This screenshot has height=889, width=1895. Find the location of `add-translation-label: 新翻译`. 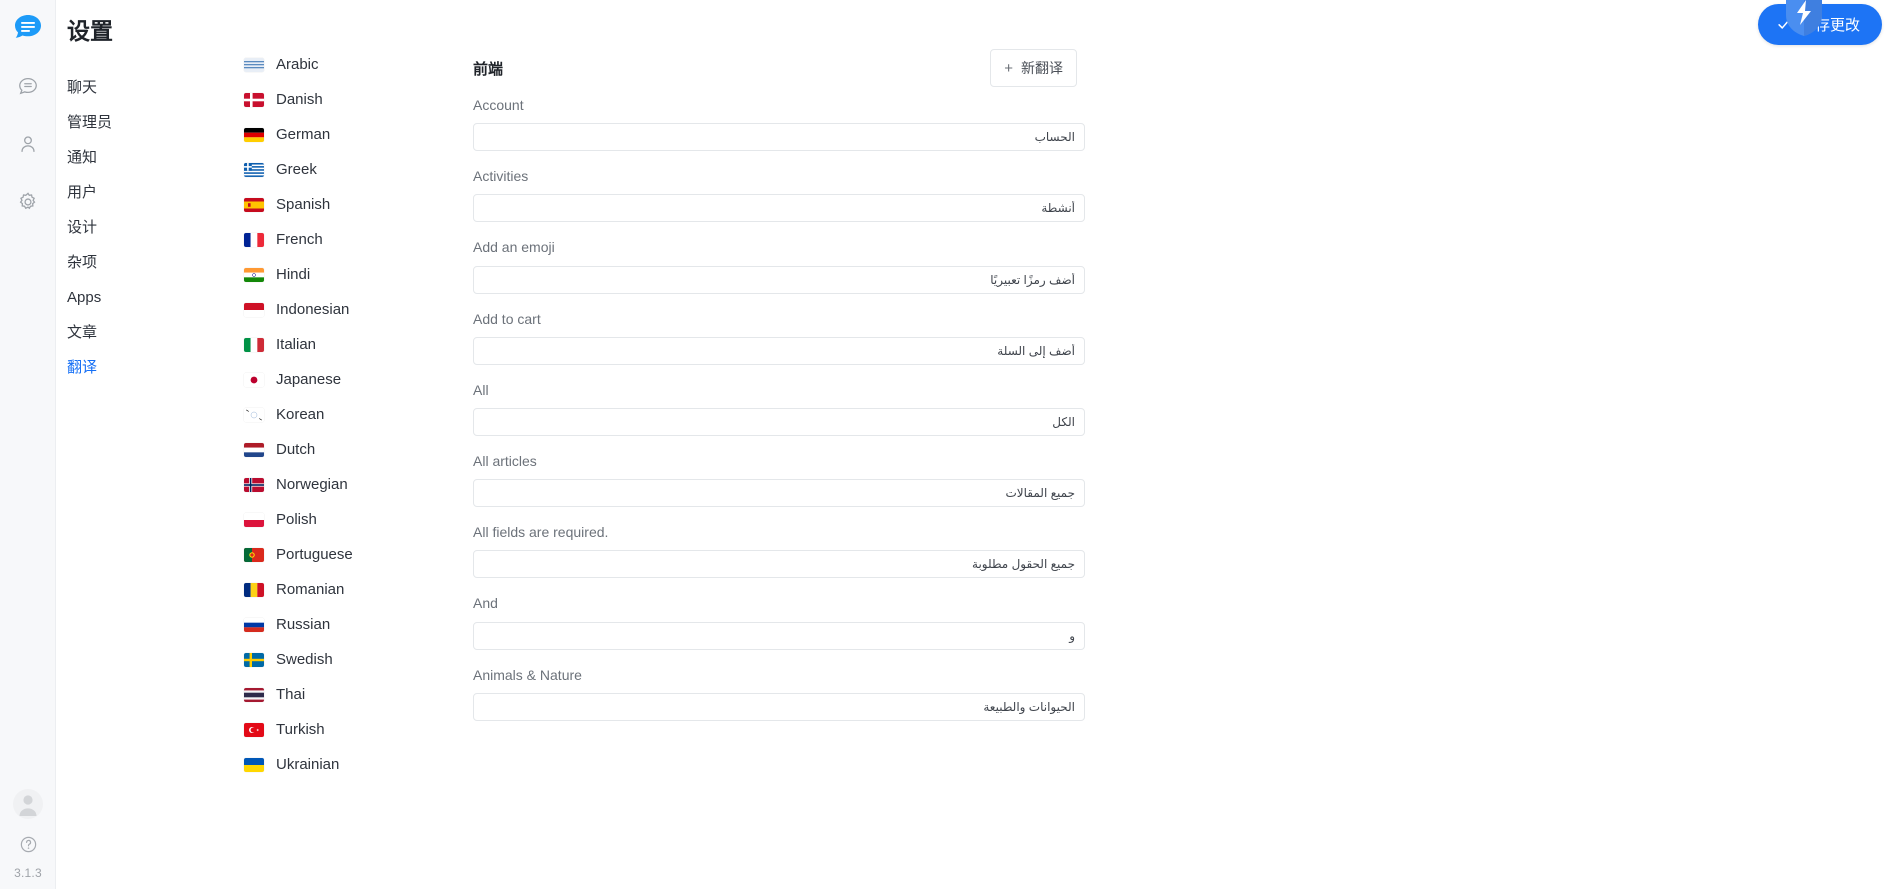

add-translation-label: 新翻译 is located at coordinates (1042, 68).